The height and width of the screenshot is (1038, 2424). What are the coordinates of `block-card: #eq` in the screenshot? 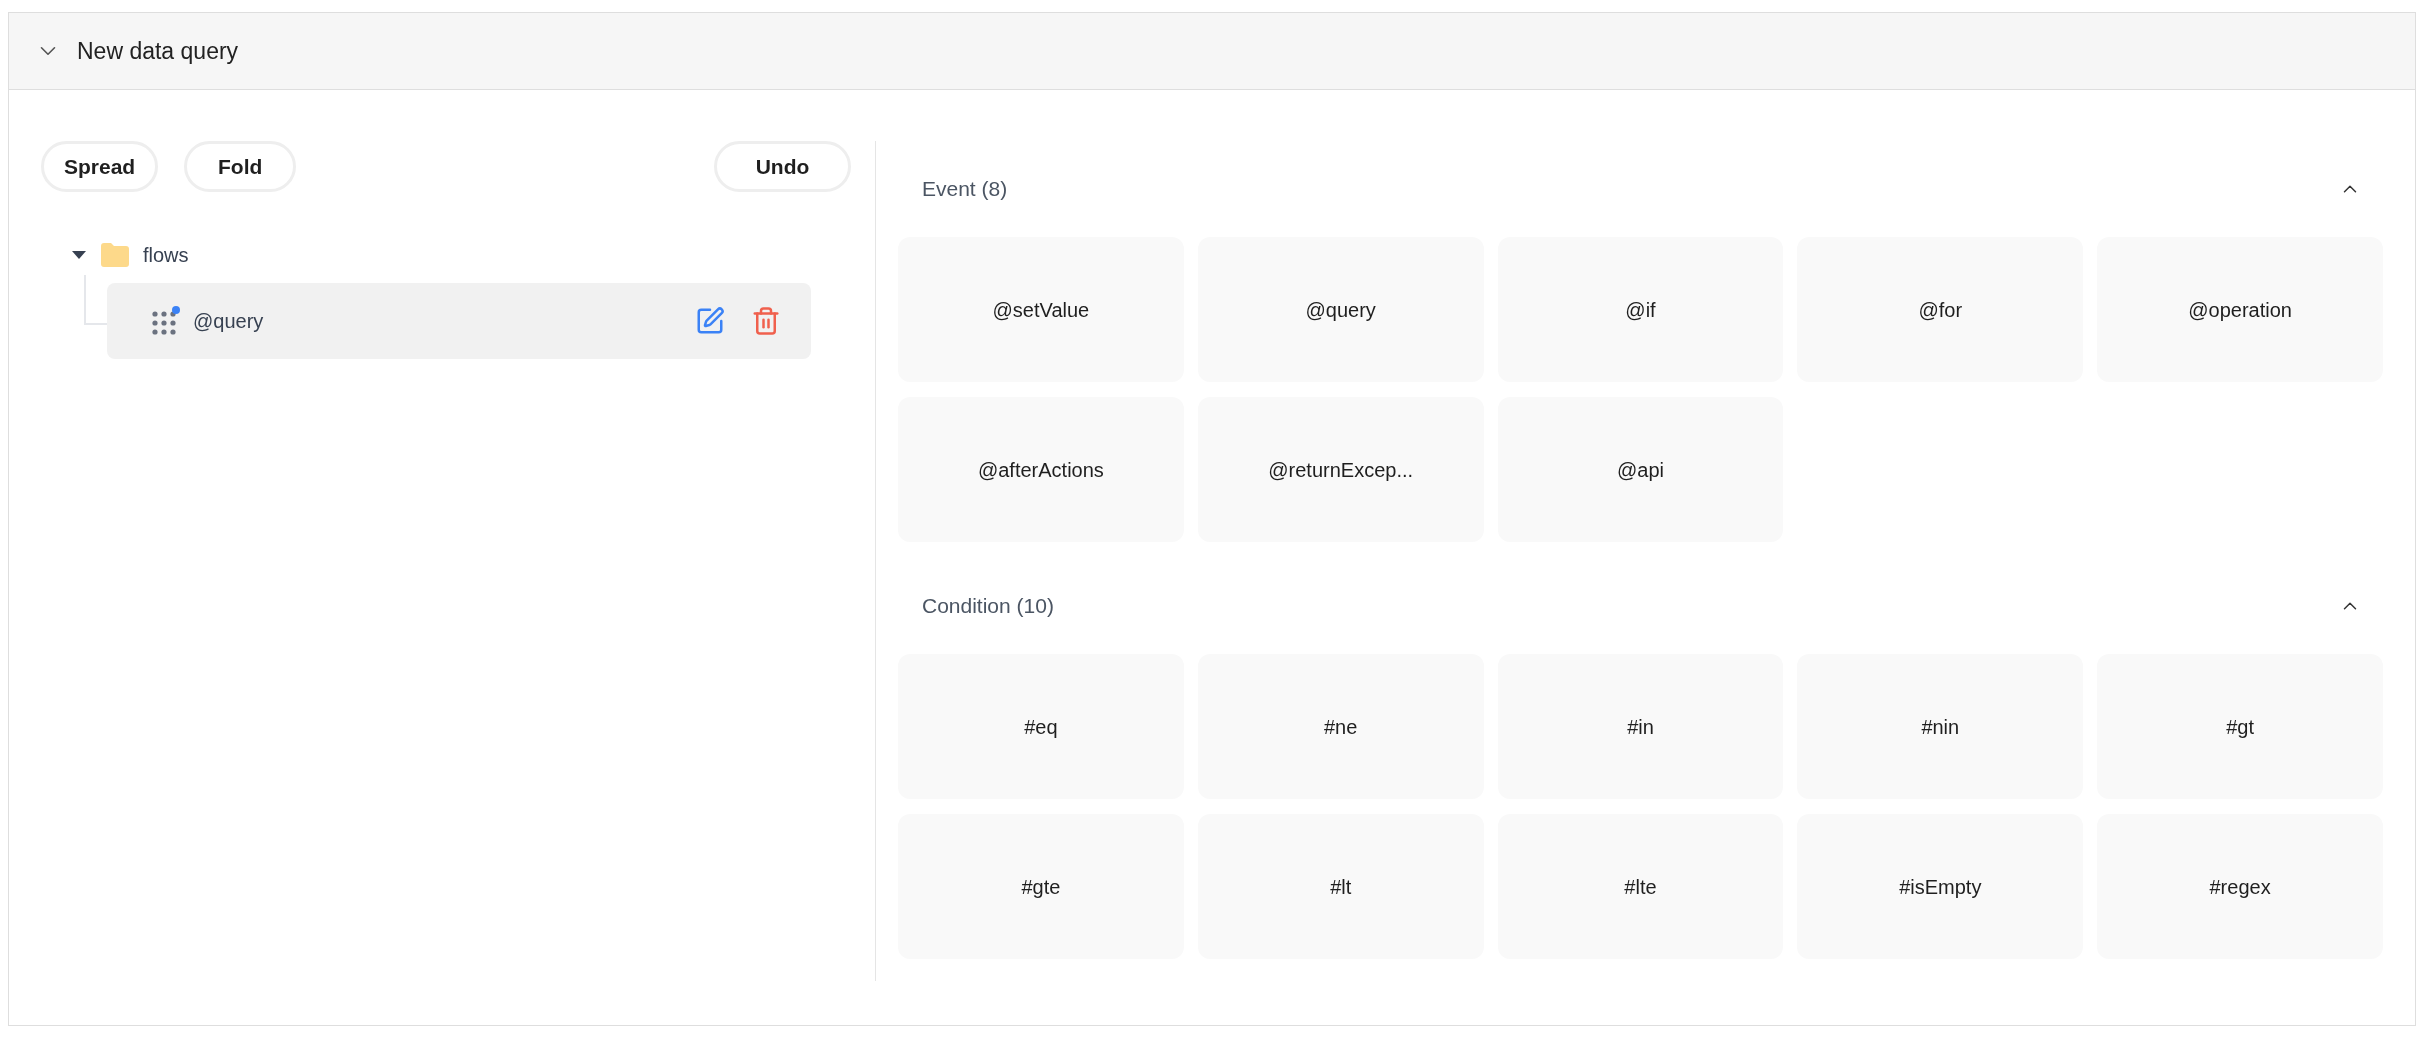 It's located at (1041, 726).